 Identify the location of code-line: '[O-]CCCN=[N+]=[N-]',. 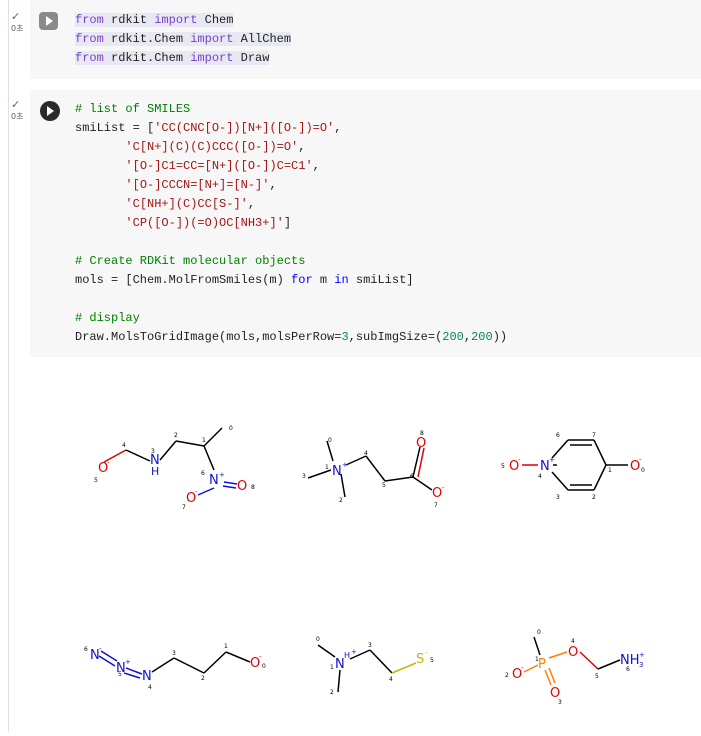
(201, 185).